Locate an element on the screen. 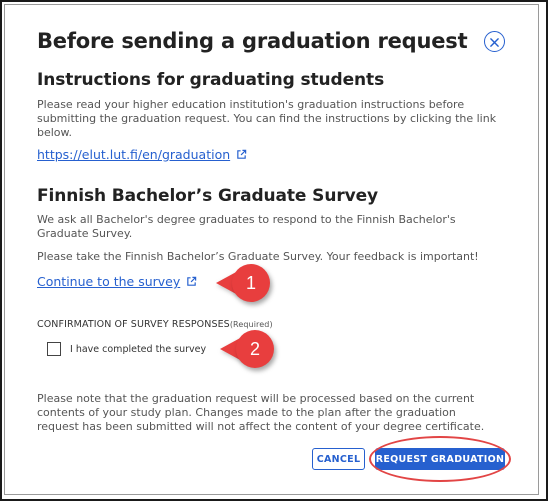 The height and width of the screenshot is (501, 548). instructions-heading: Instructions for graduating students is located at coordinates (211, 80).